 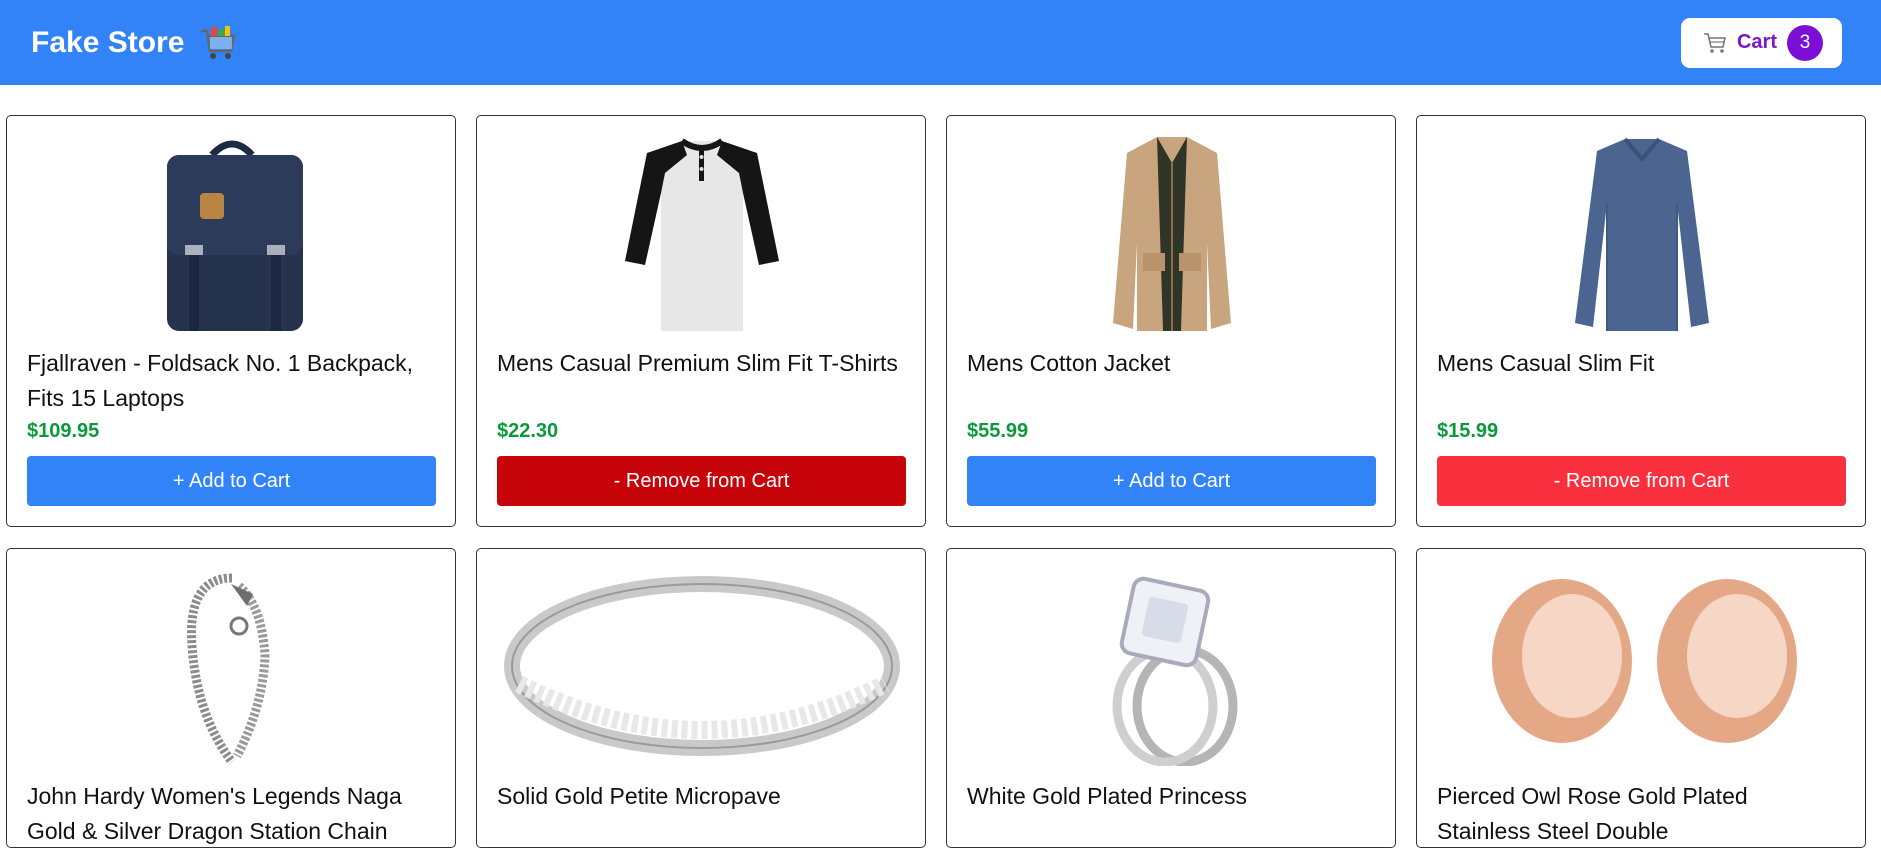 I want to click on product-title: Solid Gold Petite Micropave, so click(x=702, y=796).